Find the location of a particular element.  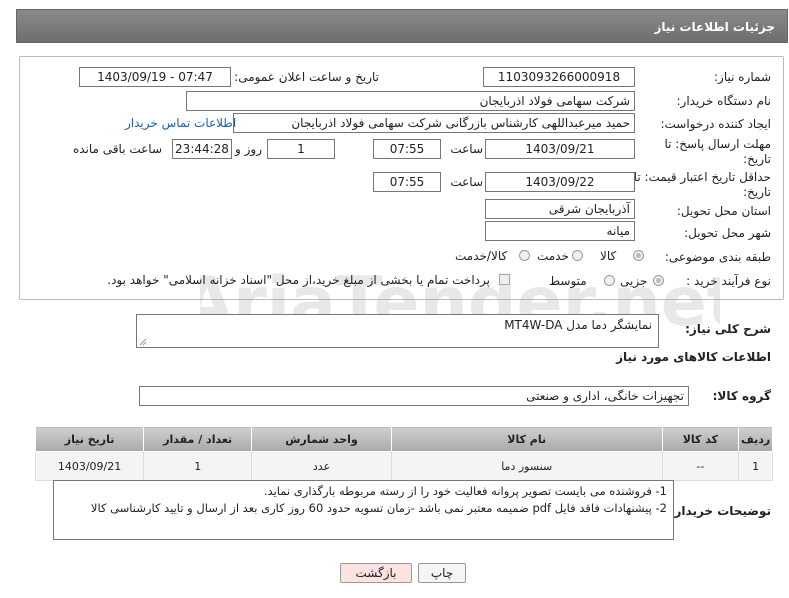

description-label: شرح کلی نیاز: is located at coordinates (728, 329).